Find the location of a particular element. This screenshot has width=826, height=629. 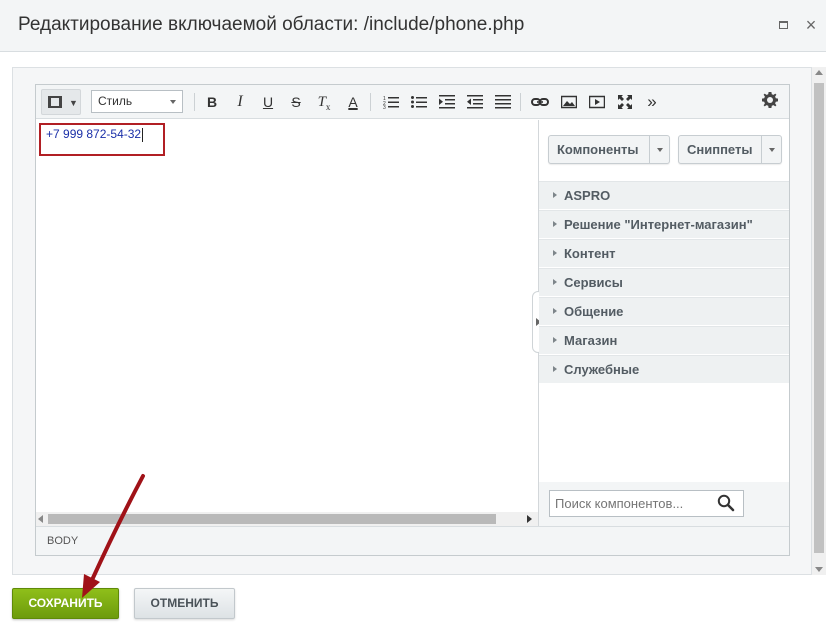

link-button is located at coordinates (540, 102).